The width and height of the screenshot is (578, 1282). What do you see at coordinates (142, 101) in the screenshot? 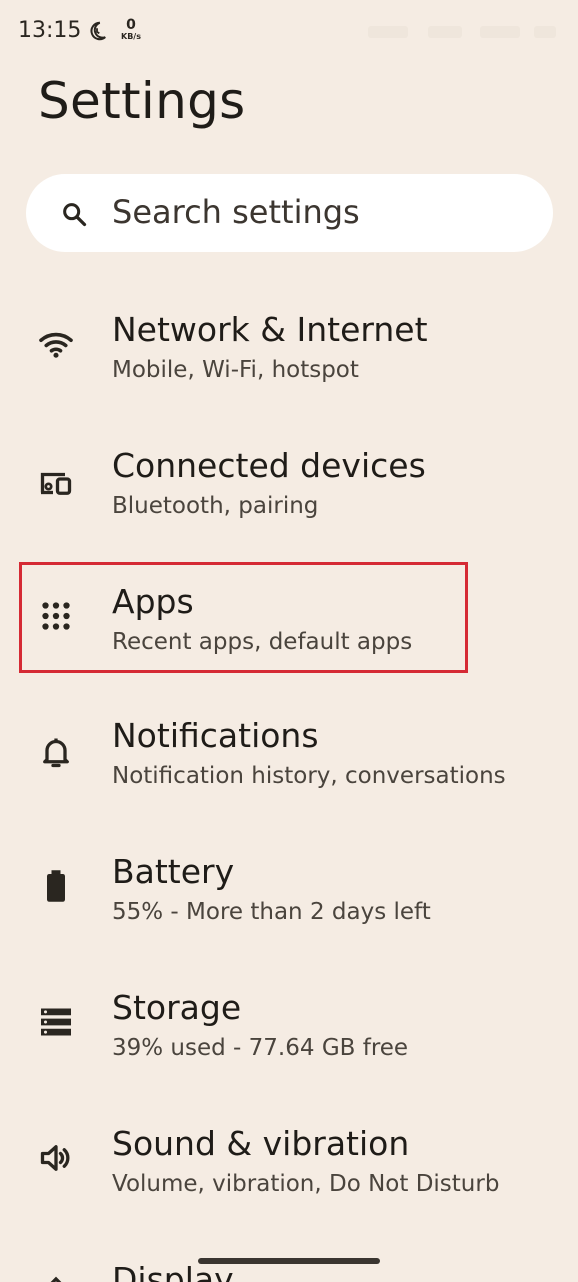
I see `page-title: Settings` at bounding box center [142, 101].